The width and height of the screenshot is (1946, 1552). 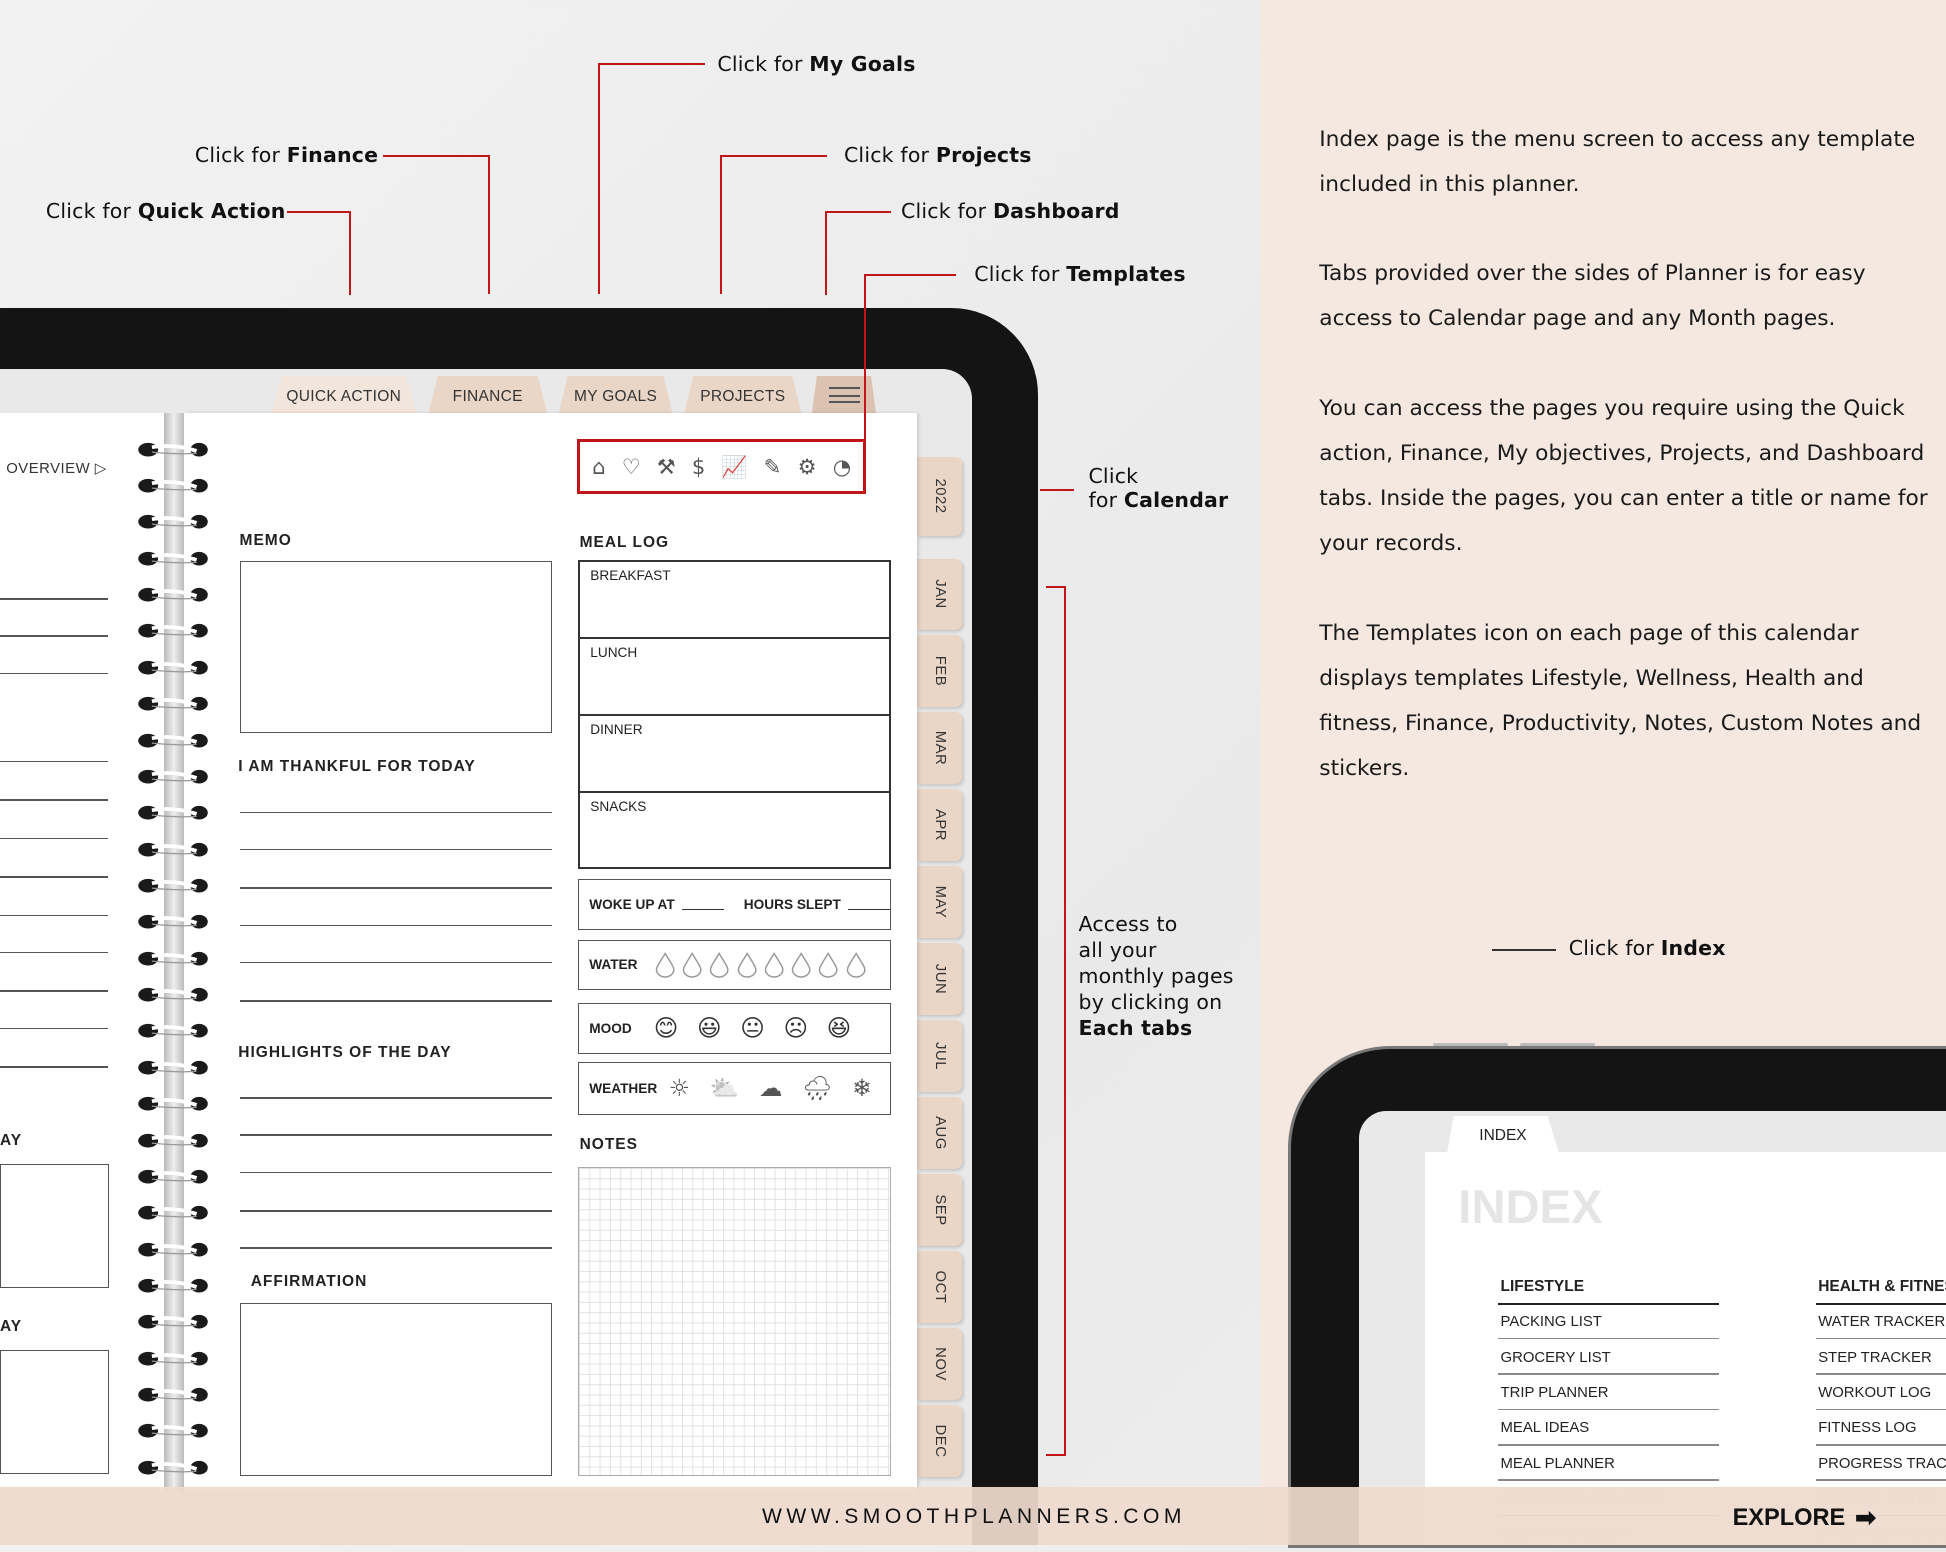 I want to click on month-tab-aug: AUG, so click(x=939, y=1133).